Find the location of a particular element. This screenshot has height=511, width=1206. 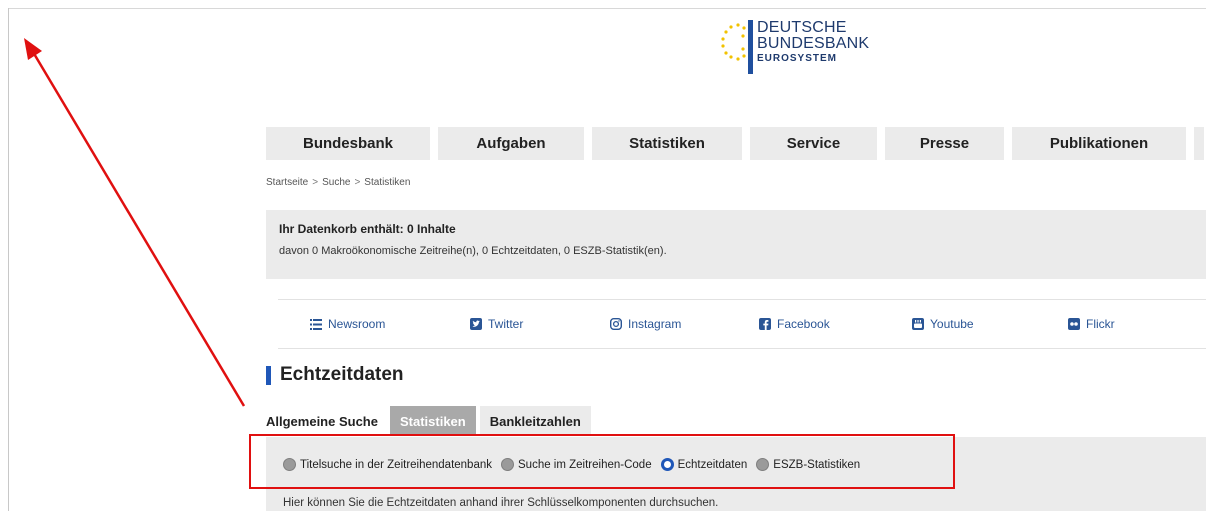

nav-item-aufgaben: Aufgaben is located at coordinates (511, 143).